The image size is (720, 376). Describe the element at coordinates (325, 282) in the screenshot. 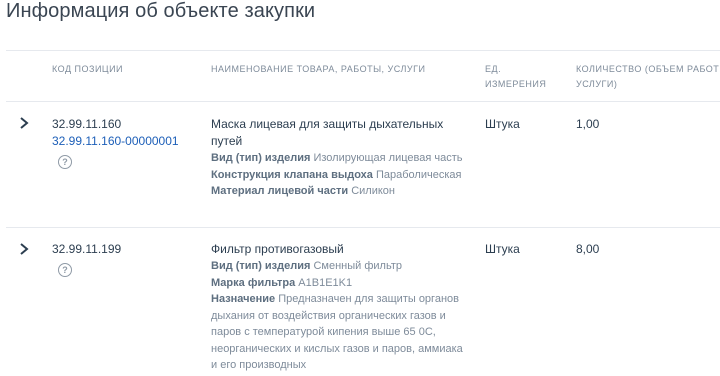

I see `attribute-value: A1B1E1K1` at that location.